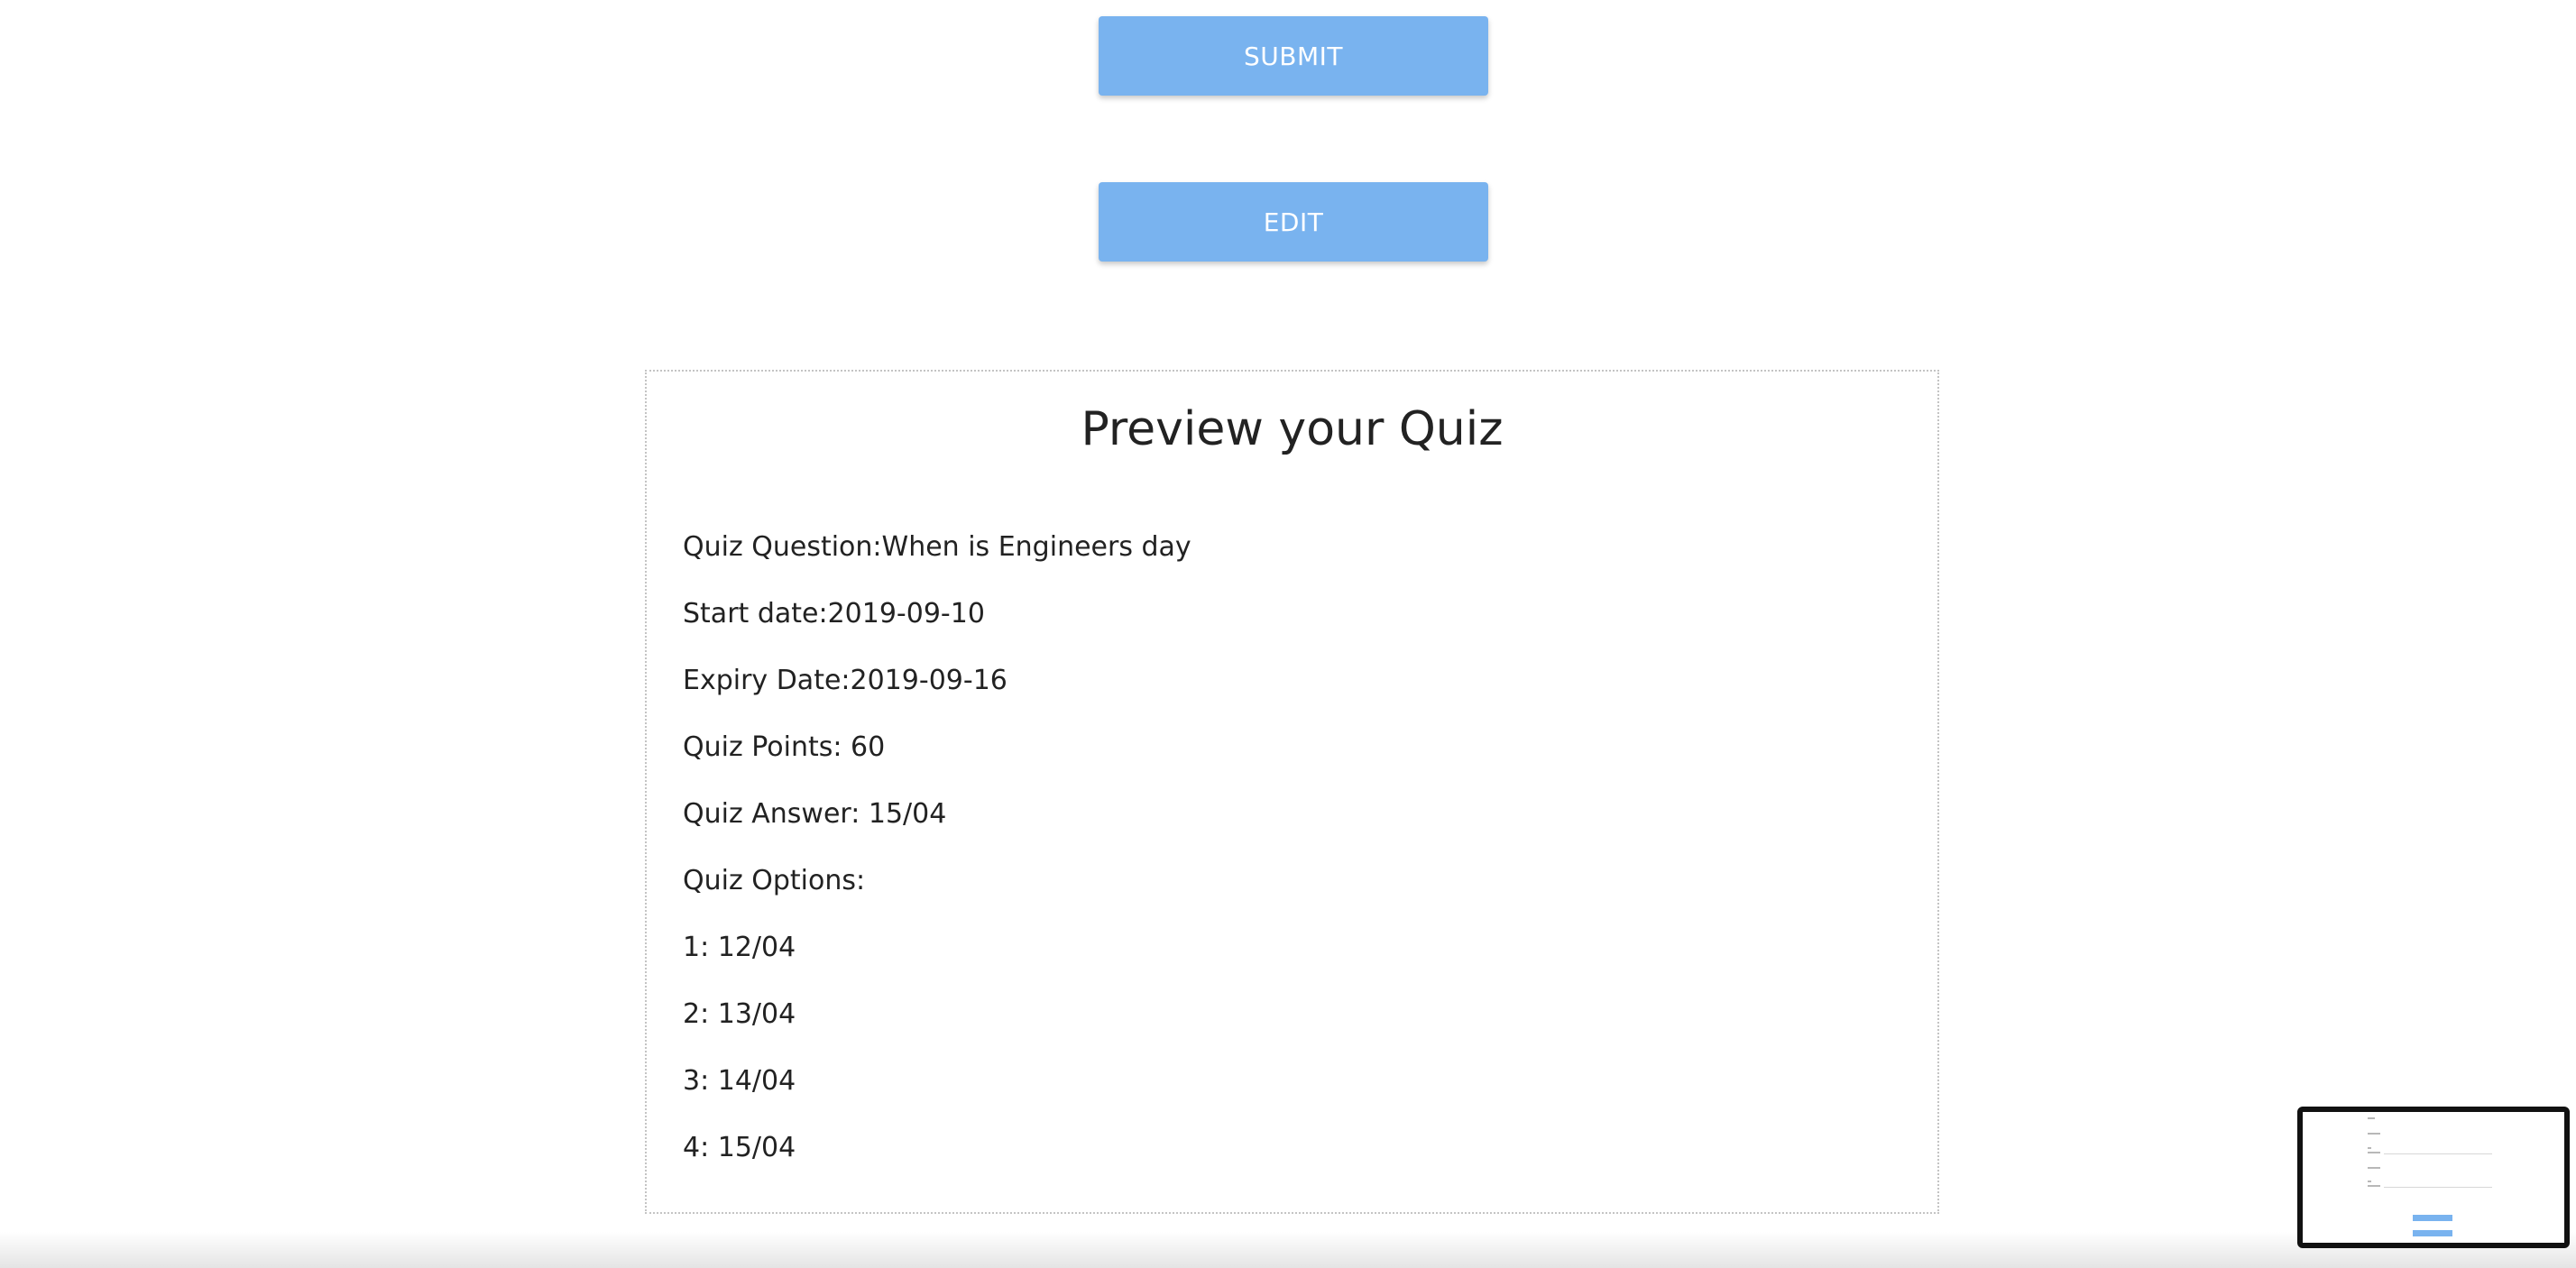 The height and width of the screenshot is (1268, 2576). What do you see at coordinates (1293, 429) in the screenshot?
I see `preview-title: Preview your Quiz` at bounding box center [1293, 429].